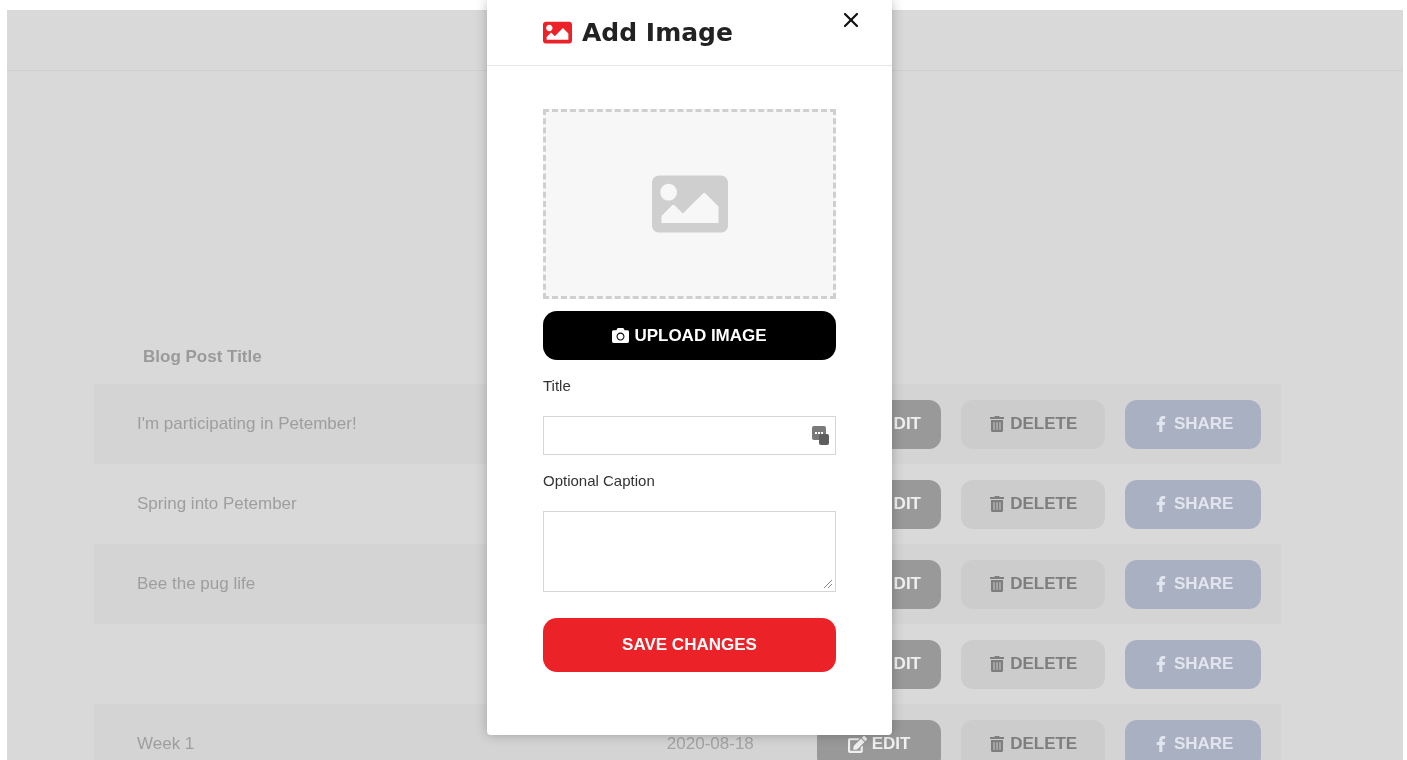  What do you see at coordinates (599, 480) in the screenshot?
I see `field-label: Optional Caption` at bounding box center [599, 480].